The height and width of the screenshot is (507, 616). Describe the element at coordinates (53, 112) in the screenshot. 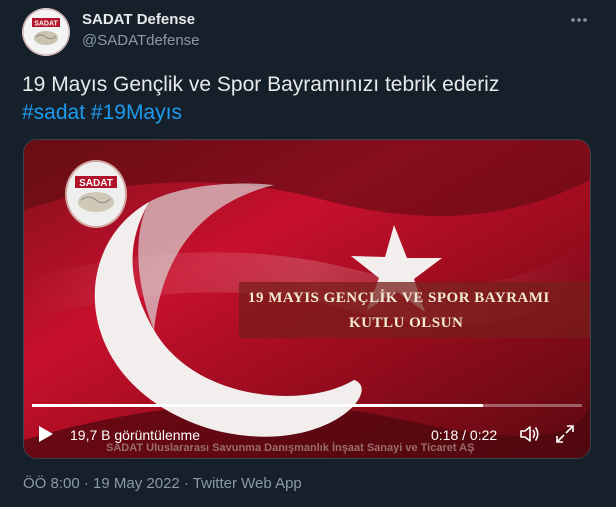

I see `hashtag-link: #sadat` at that location.